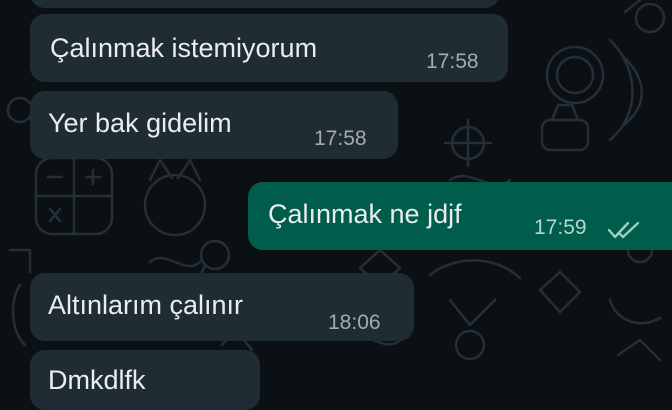 The image size is (672, 410). I want to click on message-bubble-incoming: Yer bak gidelim 17:58, so click(214, 125).